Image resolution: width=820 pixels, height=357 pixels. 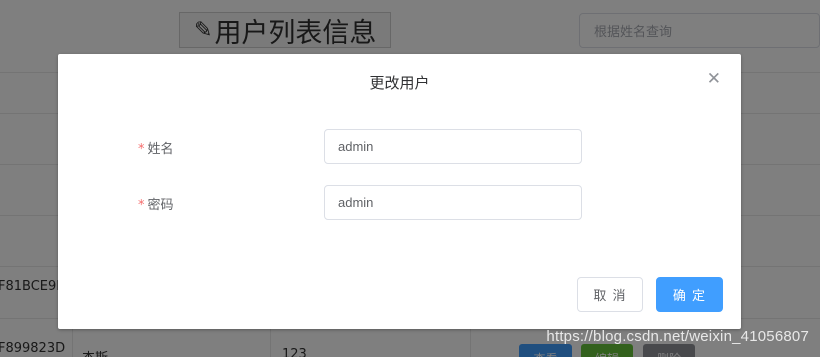 I want to click on watermark: https://blog.csdn.net/weixin_41056807, so click(x=677, y=336).